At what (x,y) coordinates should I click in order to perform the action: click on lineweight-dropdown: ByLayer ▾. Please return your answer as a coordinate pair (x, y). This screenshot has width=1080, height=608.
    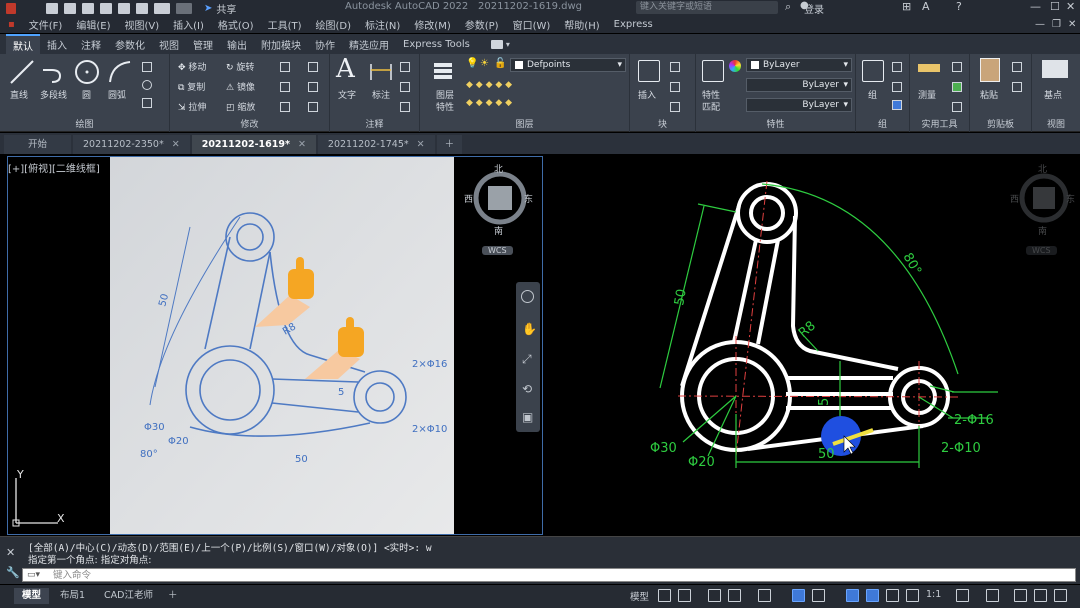
    Looking at the image, I should click on (799, 105).